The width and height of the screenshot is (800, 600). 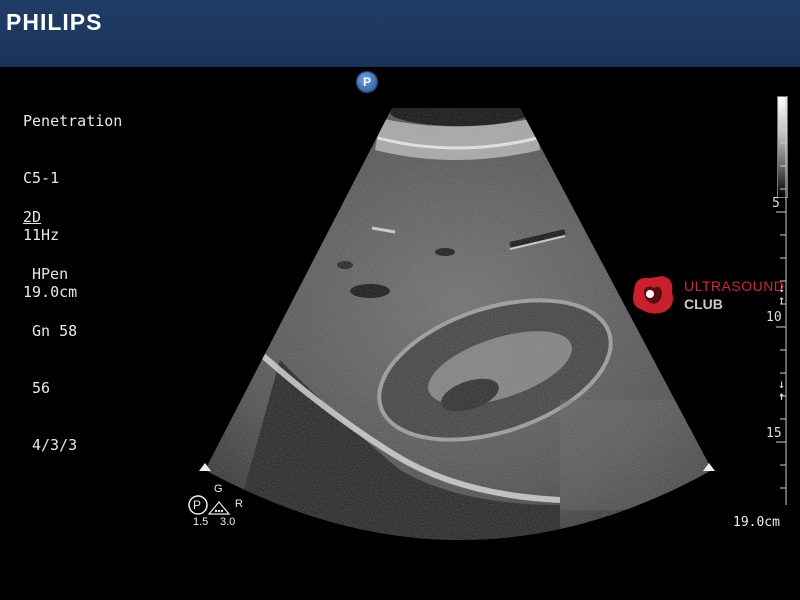 What do you see at coordinates (734, 286) in the screenshot?
I see `watermark-line1: ULTRASOUND` at bounding box center [734, 286].